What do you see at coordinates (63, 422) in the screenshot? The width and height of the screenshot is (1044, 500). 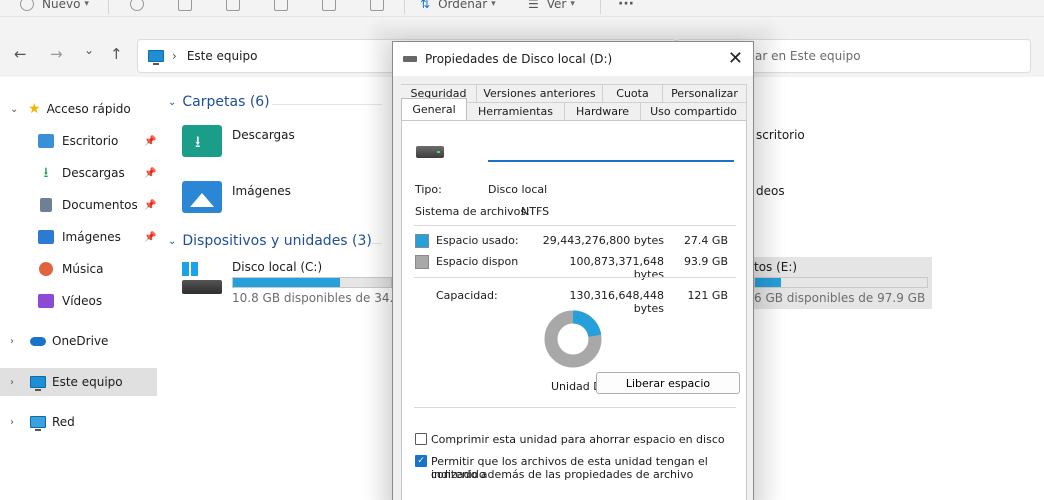 I see `sidebar-item-label: Red` at bounding box center [63, 422].